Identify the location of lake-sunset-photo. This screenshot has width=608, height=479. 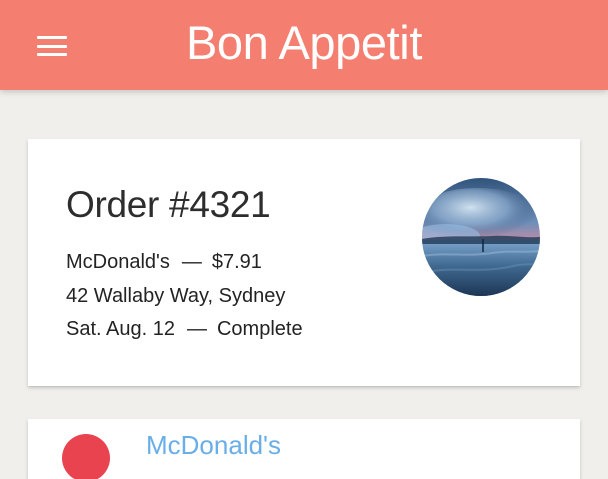
(481, 237).